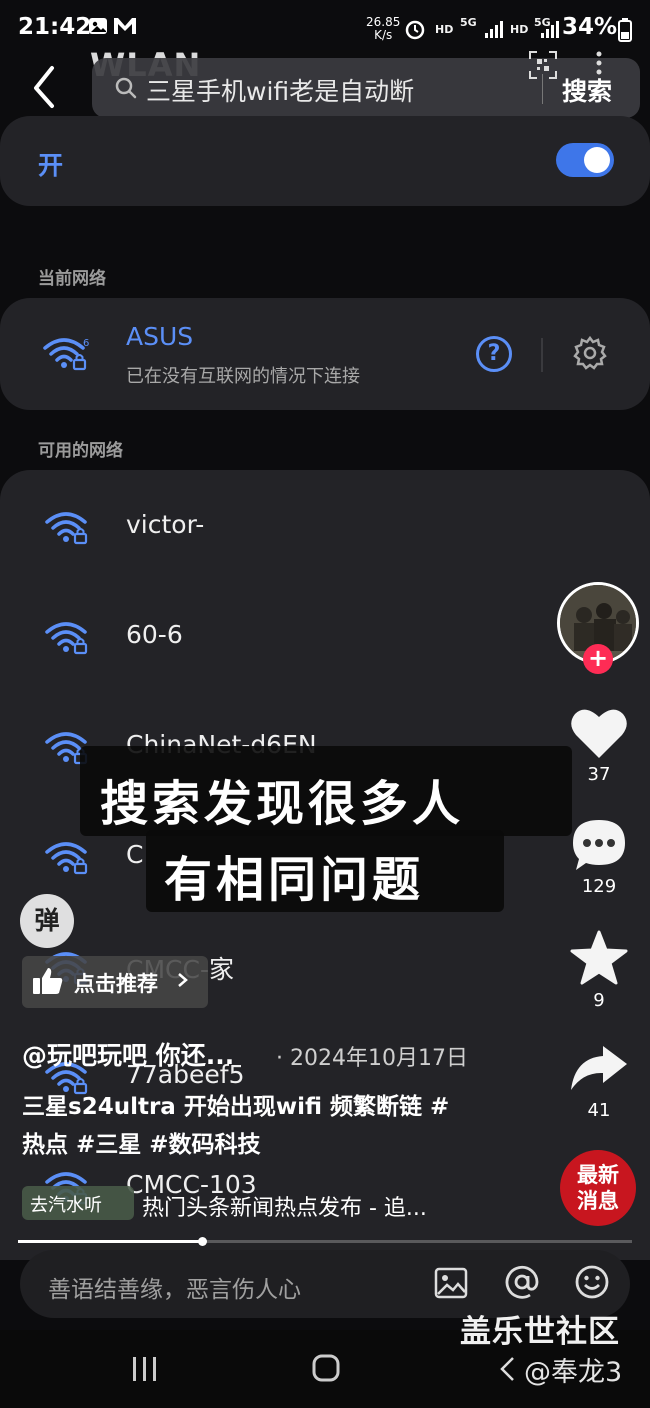  What do you see at coordinates (415, 31) in the screenshot?
I see `alarm-icon` at bounding box center [415, 31].